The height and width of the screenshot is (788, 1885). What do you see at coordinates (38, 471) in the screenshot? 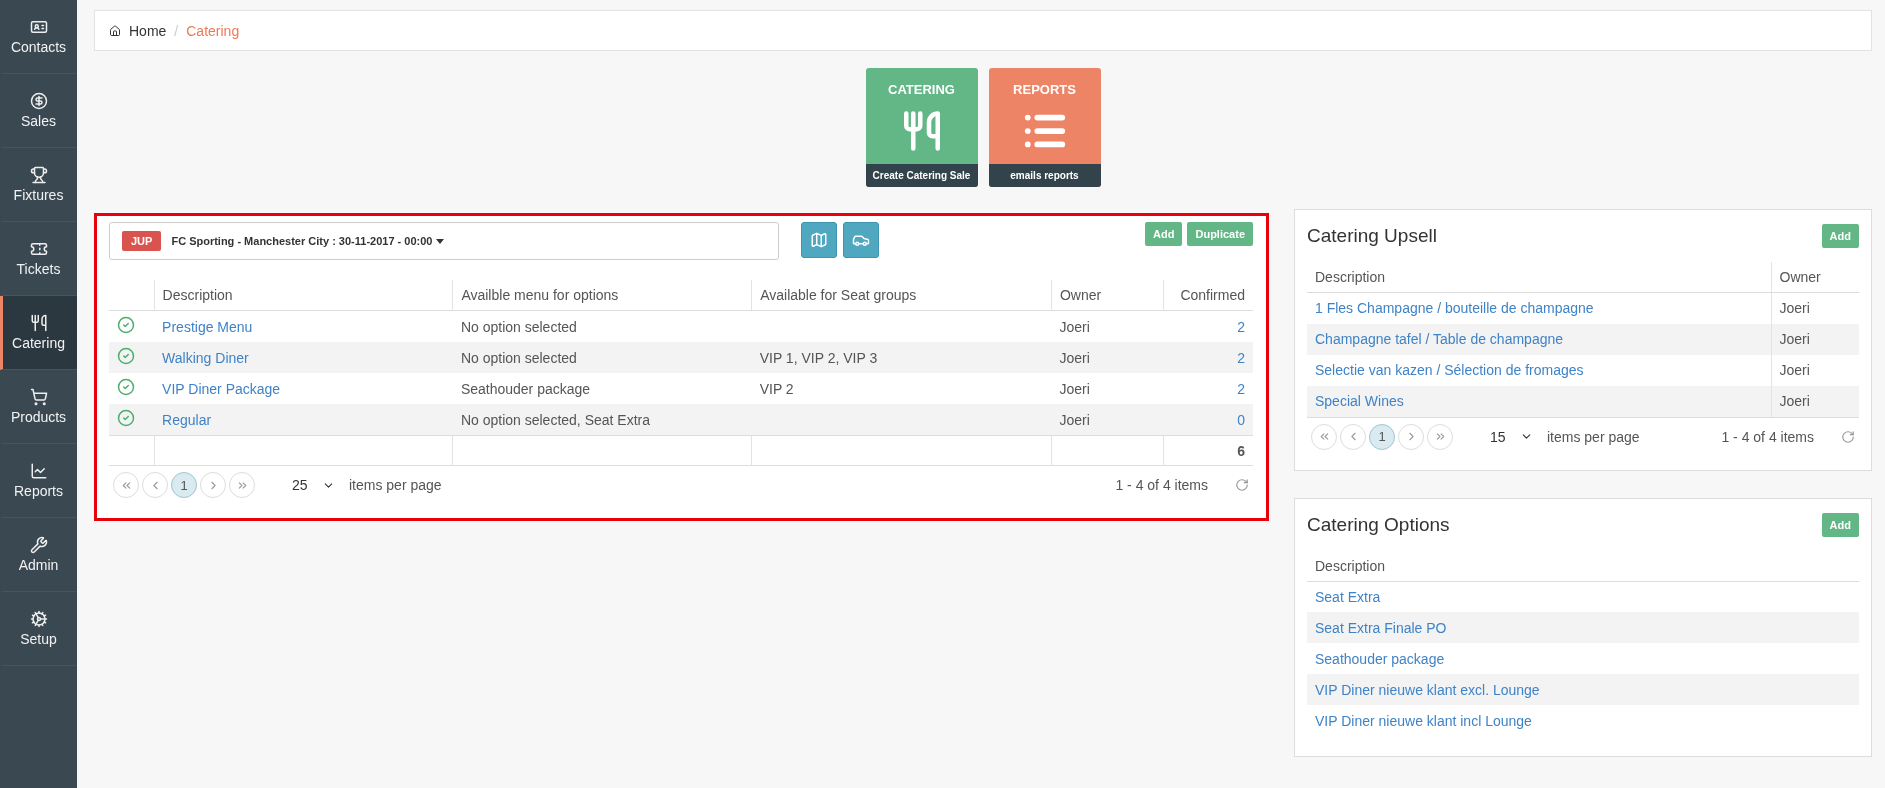
I see `line-chart-icon` at bounding box center [38, 471].